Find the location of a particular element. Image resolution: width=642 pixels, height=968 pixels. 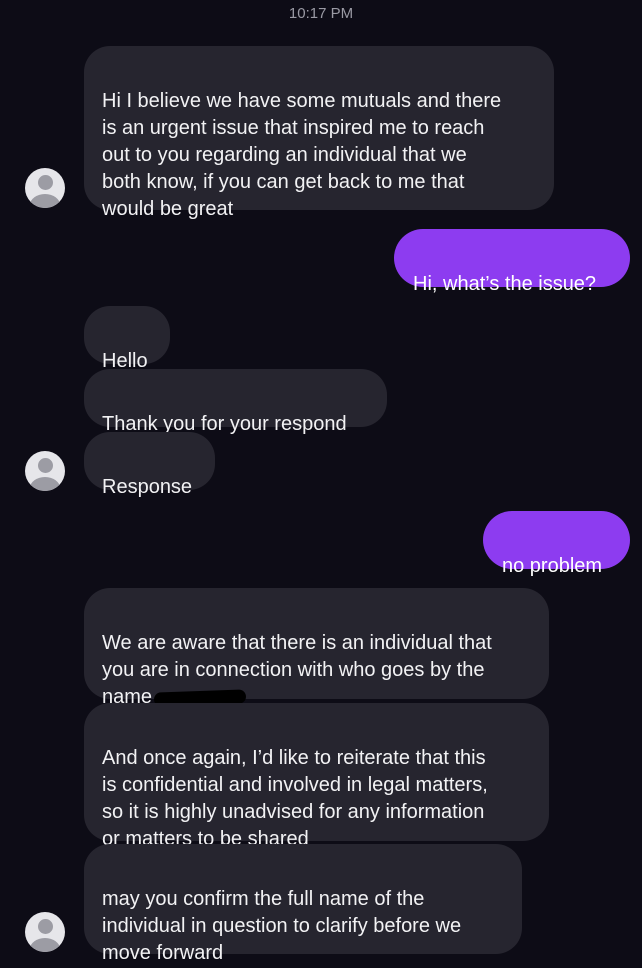

incoming-message-bubble: Thank you for your respond is located at coordinates (235, 402).